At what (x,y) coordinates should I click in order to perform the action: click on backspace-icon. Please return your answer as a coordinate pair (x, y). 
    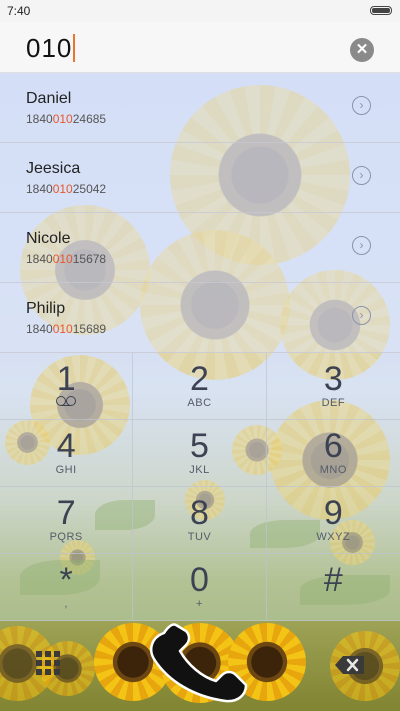
    Looking at the image, I should click on (349, 665).